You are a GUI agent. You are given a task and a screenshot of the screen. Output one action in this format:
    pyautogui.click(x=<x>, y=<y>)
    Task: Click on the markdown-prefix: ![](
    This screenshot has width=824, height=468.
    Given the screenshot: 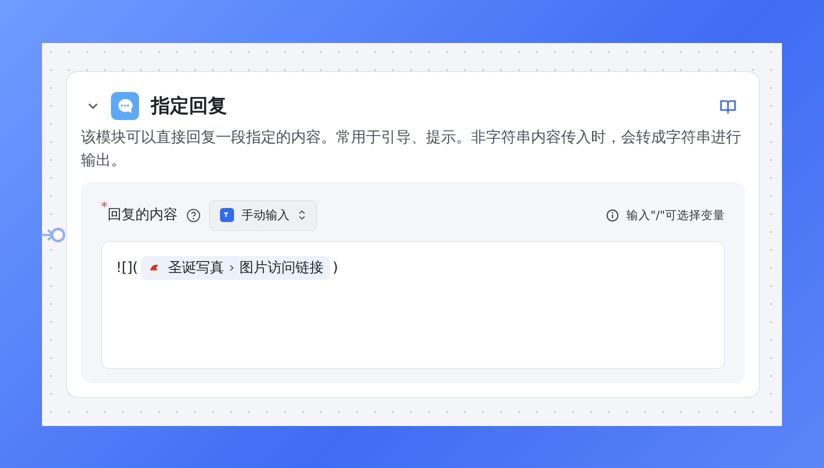 What is the action you would take?
    pyautogui.click(x=127, y=268)
    